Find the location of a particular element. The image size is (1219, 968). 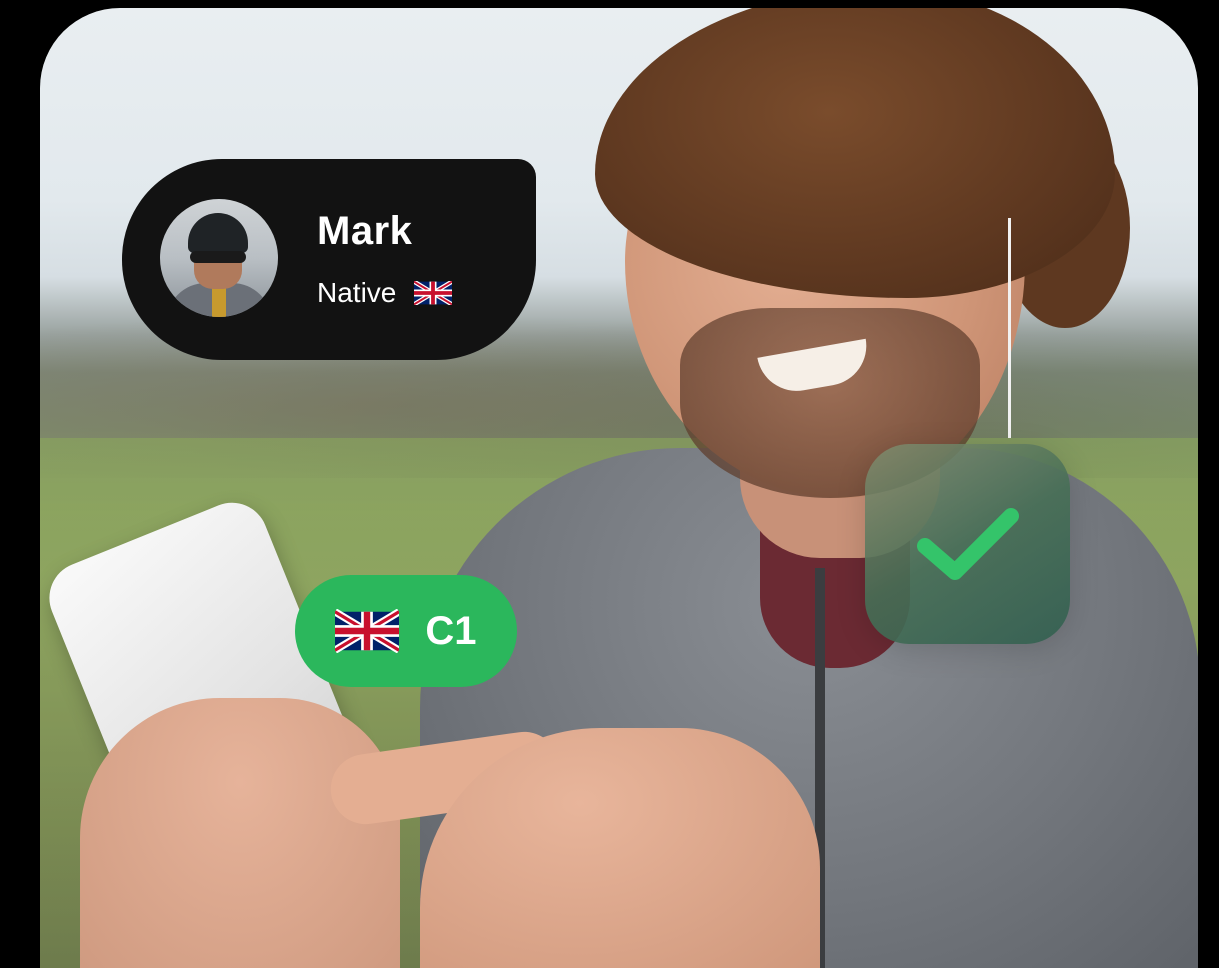

level-text: C1 is located at coordinates (451, 630).